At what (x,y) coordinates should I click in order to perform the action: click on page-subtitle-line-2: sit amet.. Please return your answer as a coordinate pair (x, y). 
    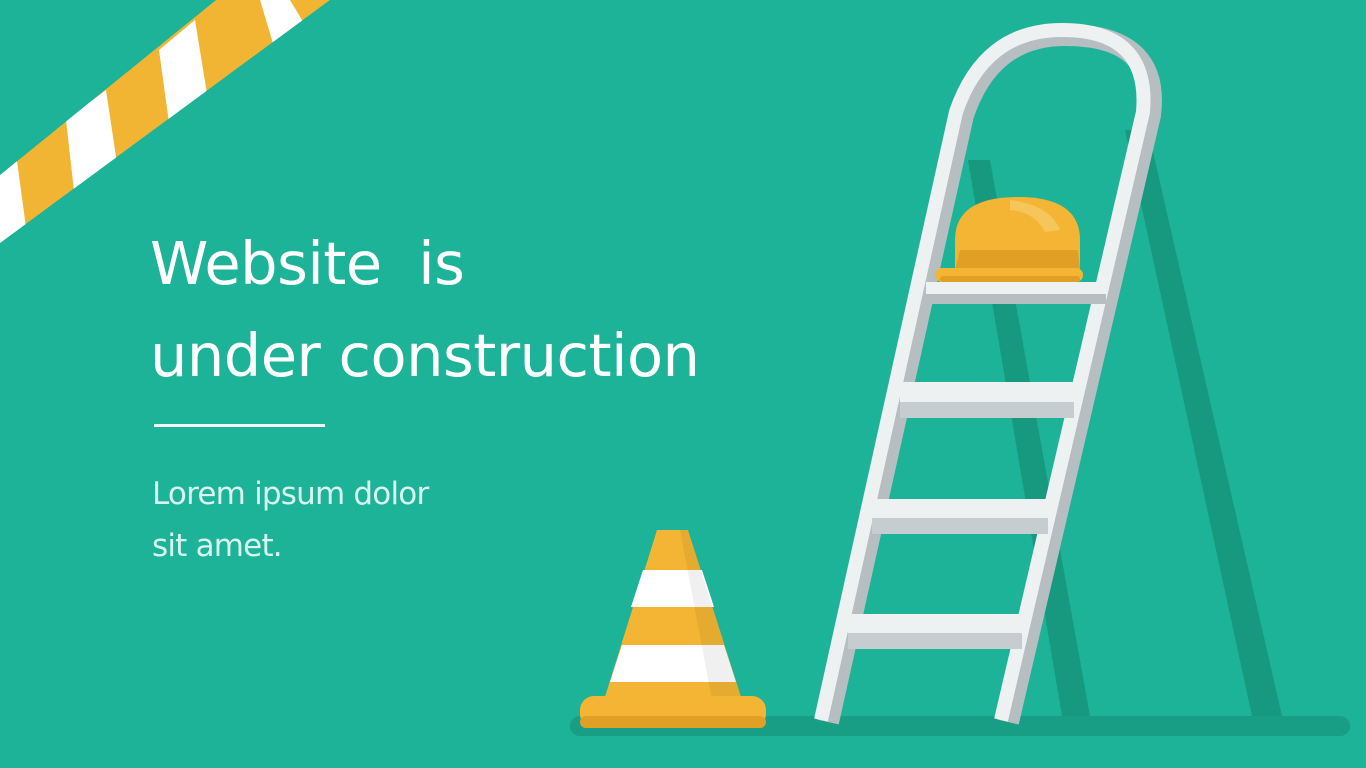
    Looking at the image, I should click on (217, 546).